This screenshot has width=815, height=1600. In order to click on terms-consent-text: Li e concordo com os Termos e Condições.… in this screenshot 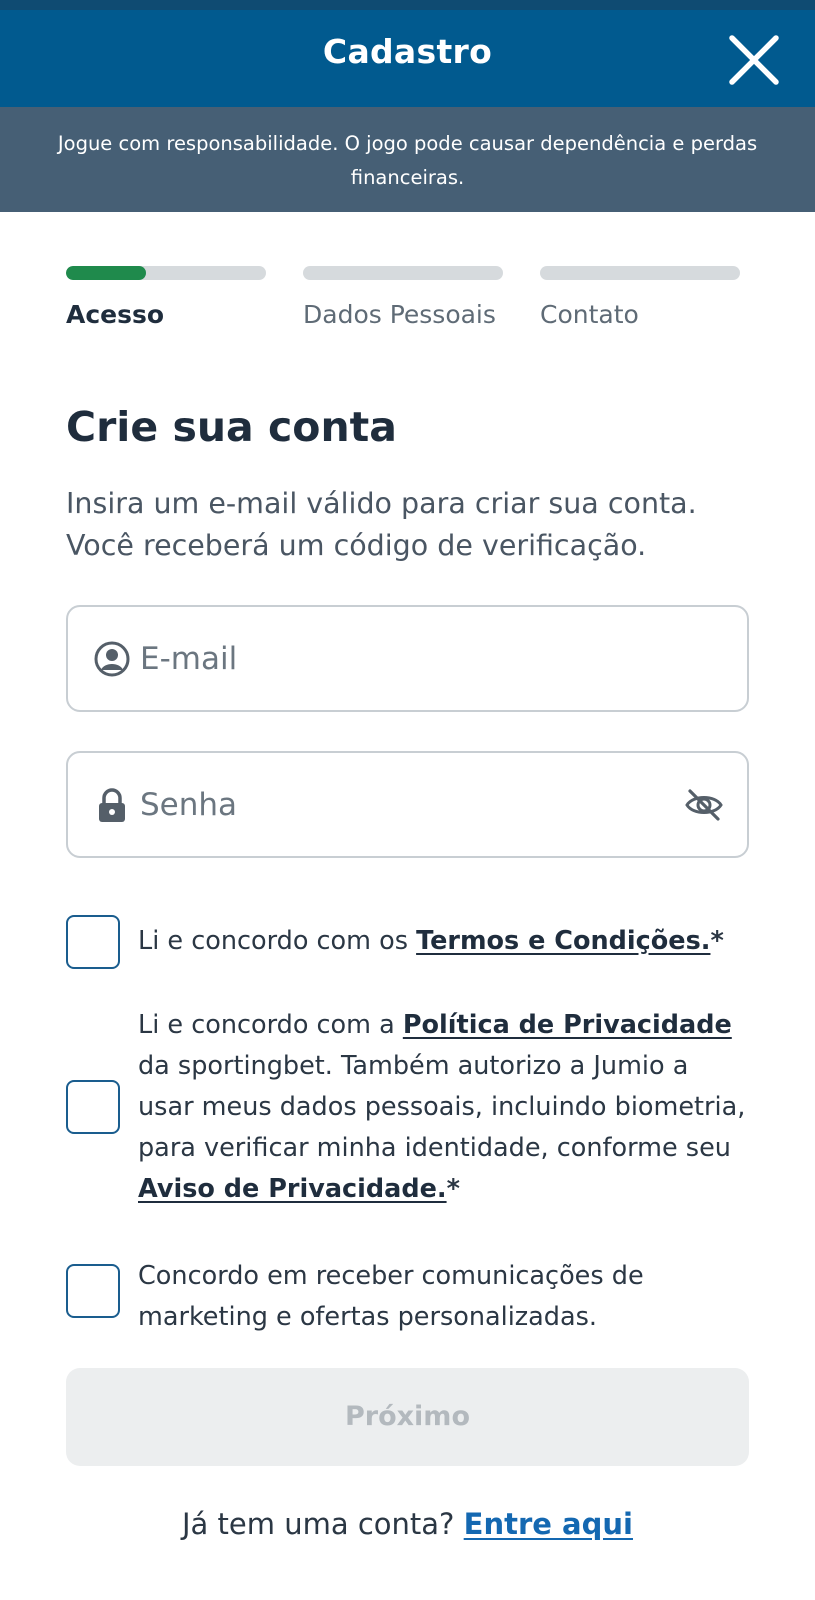, I will do `click(448, 941)`.